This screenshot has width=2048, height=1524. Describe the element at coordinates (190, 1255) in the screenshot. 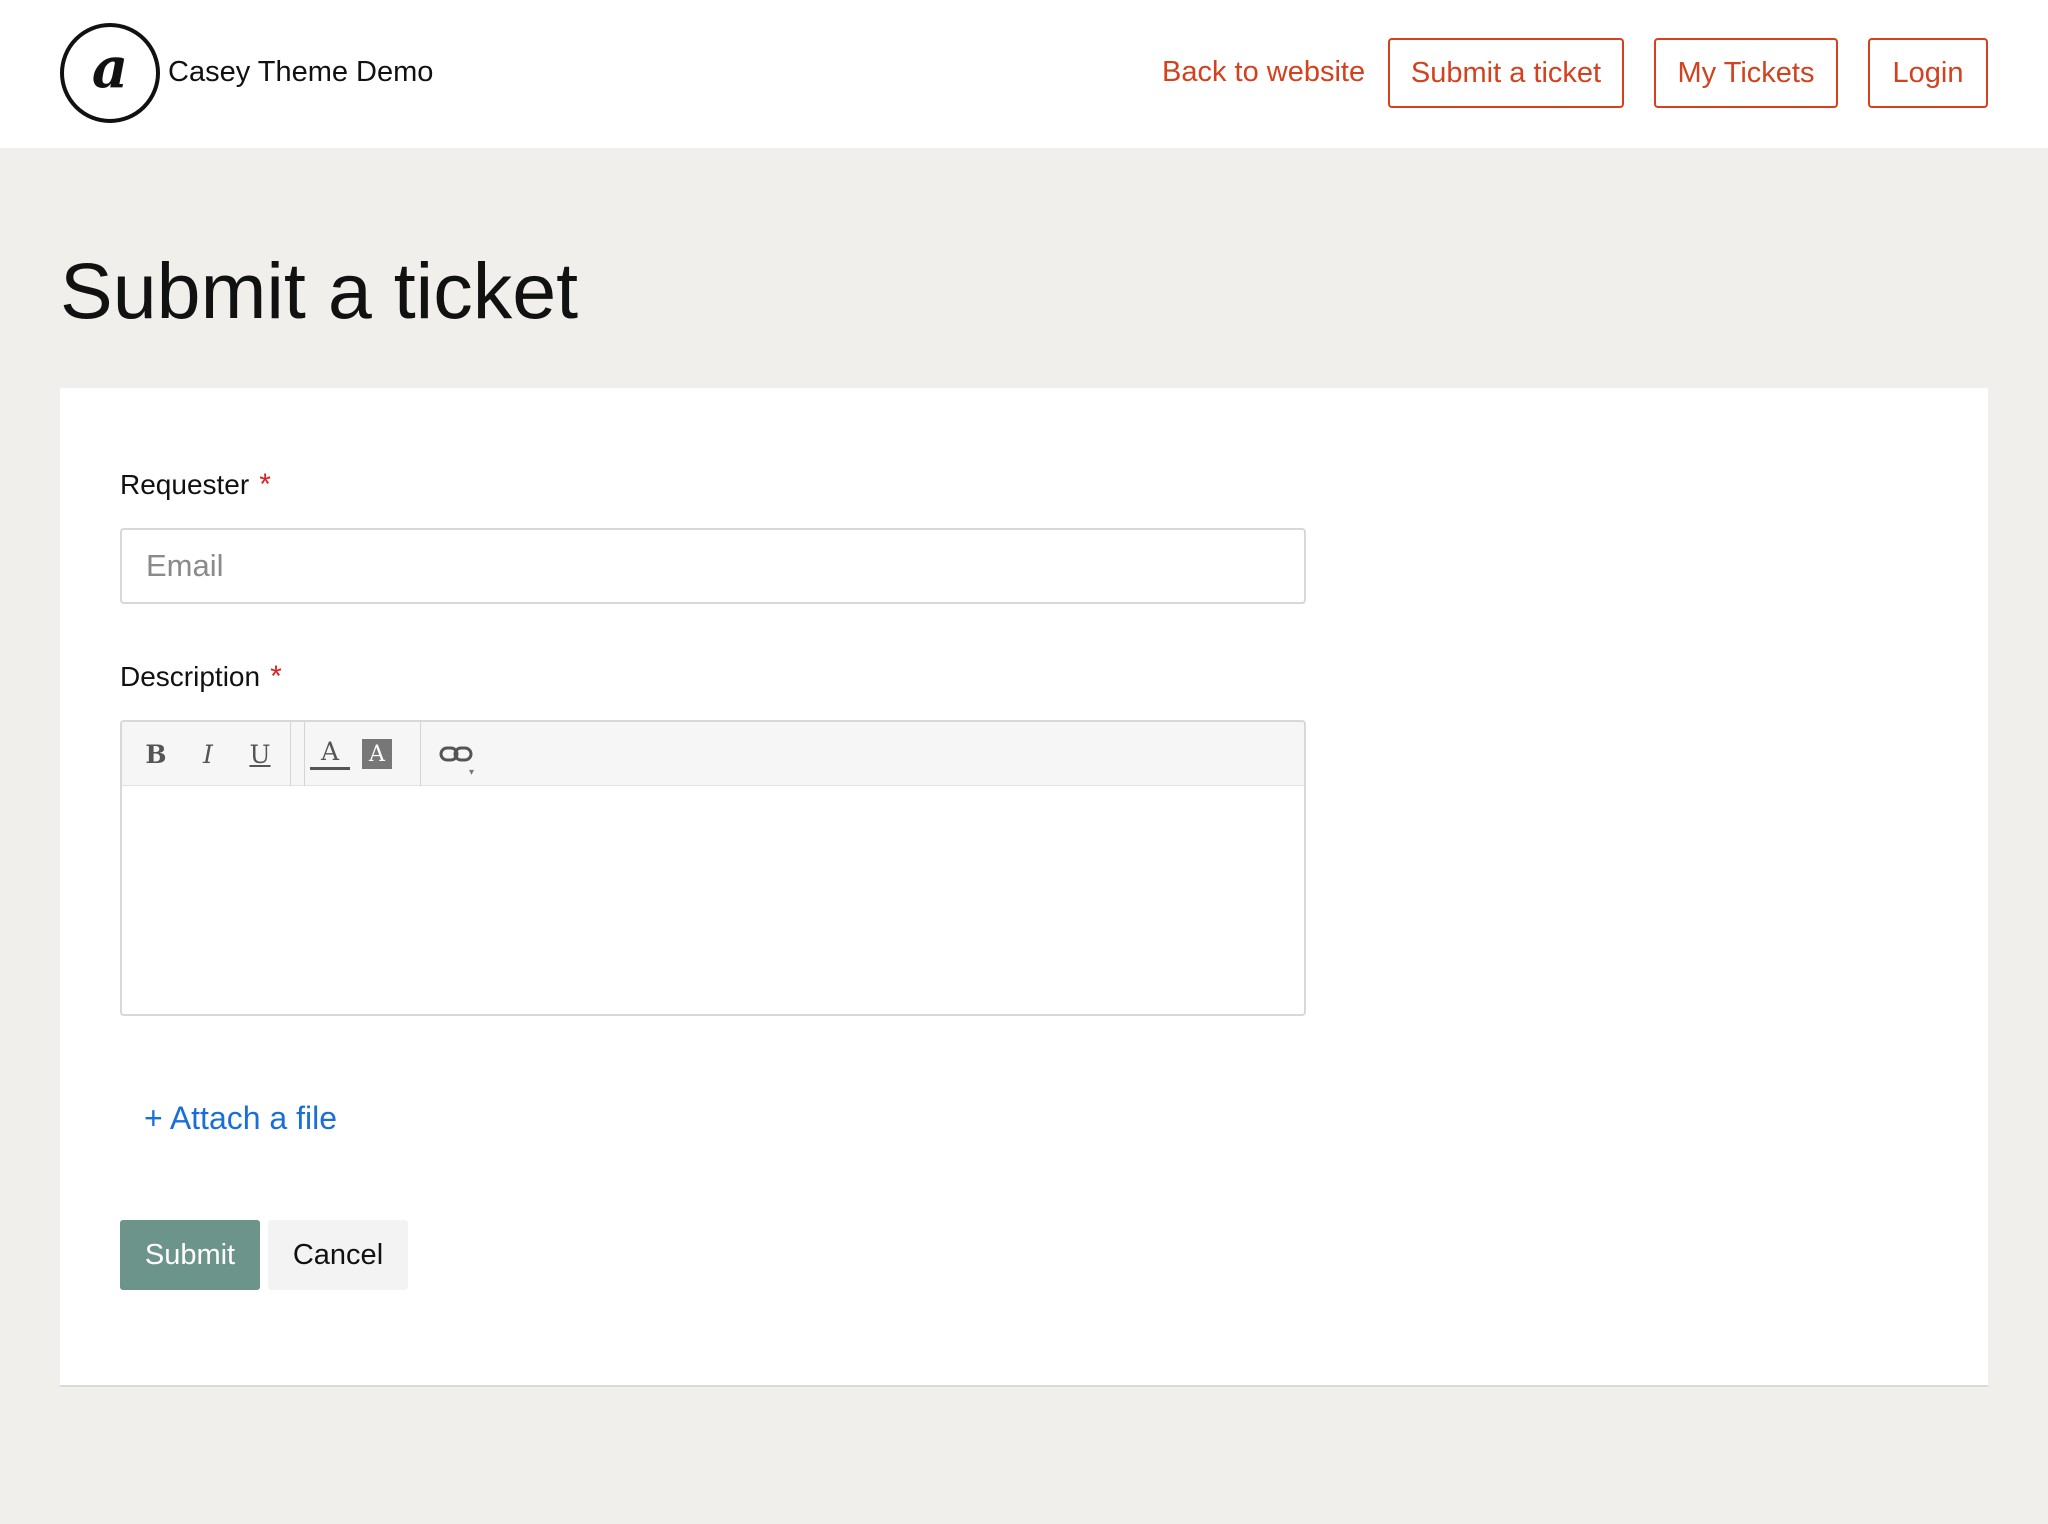

I see `submit-button: Submit` at that location.